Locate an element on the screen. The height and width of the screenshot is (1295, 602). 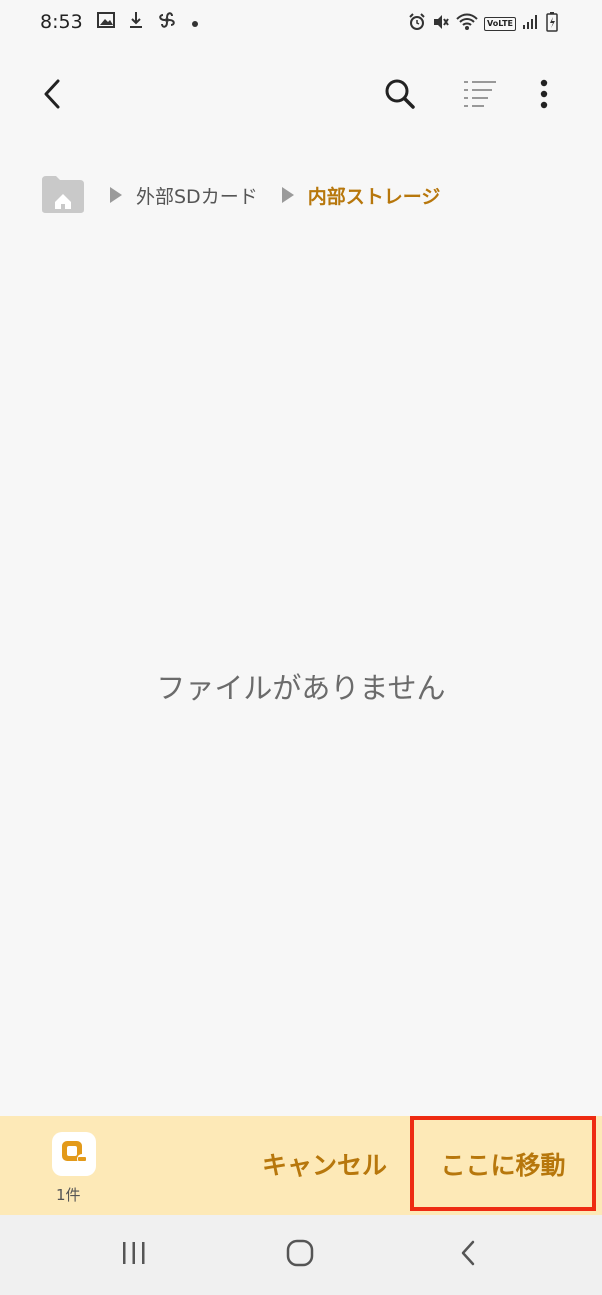
back-button is located at coordinates (52, 96).